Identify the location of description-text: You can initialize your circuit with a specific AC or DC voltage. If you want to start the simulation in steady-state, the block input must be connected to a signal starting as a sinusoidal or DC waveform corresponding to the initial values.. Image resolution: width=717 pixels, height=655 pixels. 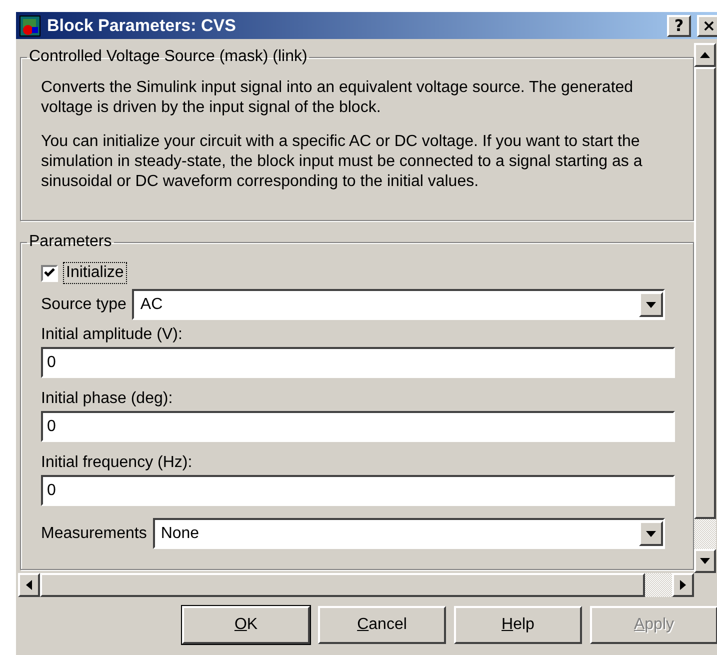
(342, 162).